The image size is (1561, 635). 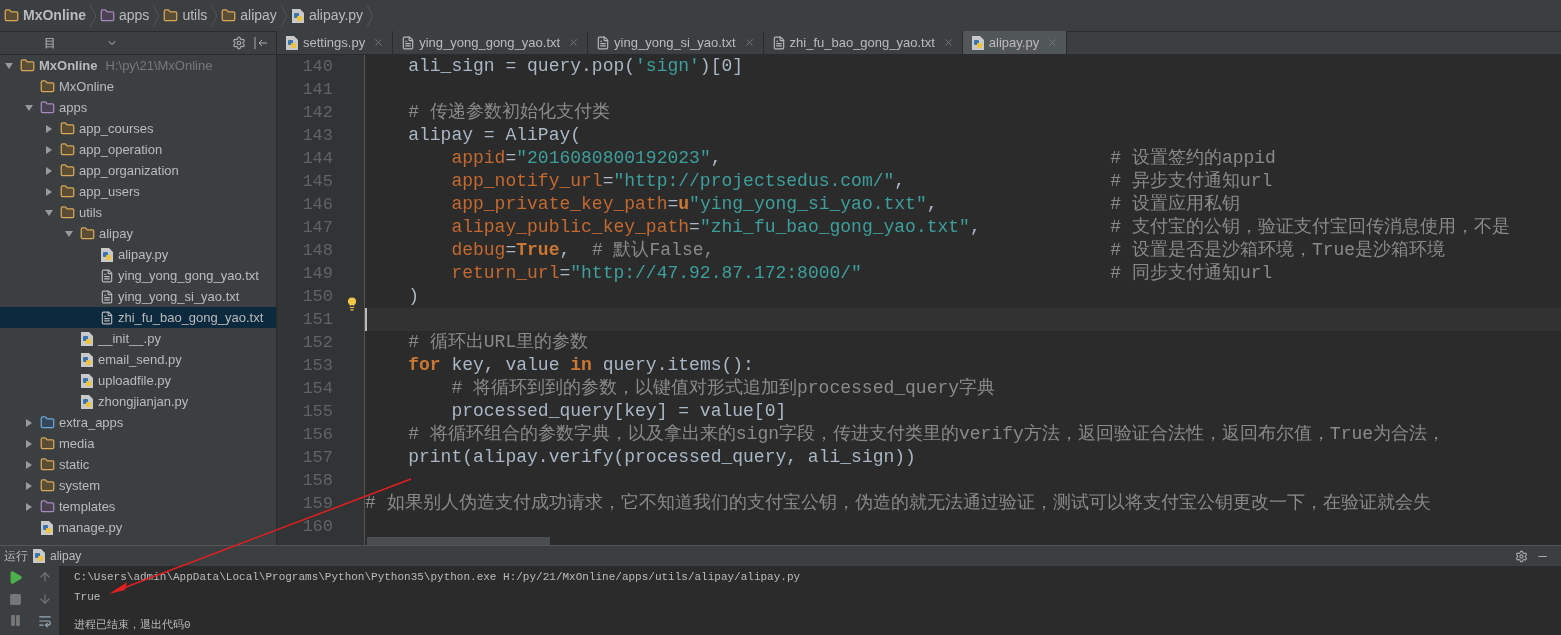 I want to click on collapse-icon, so click(x=261, y=43).